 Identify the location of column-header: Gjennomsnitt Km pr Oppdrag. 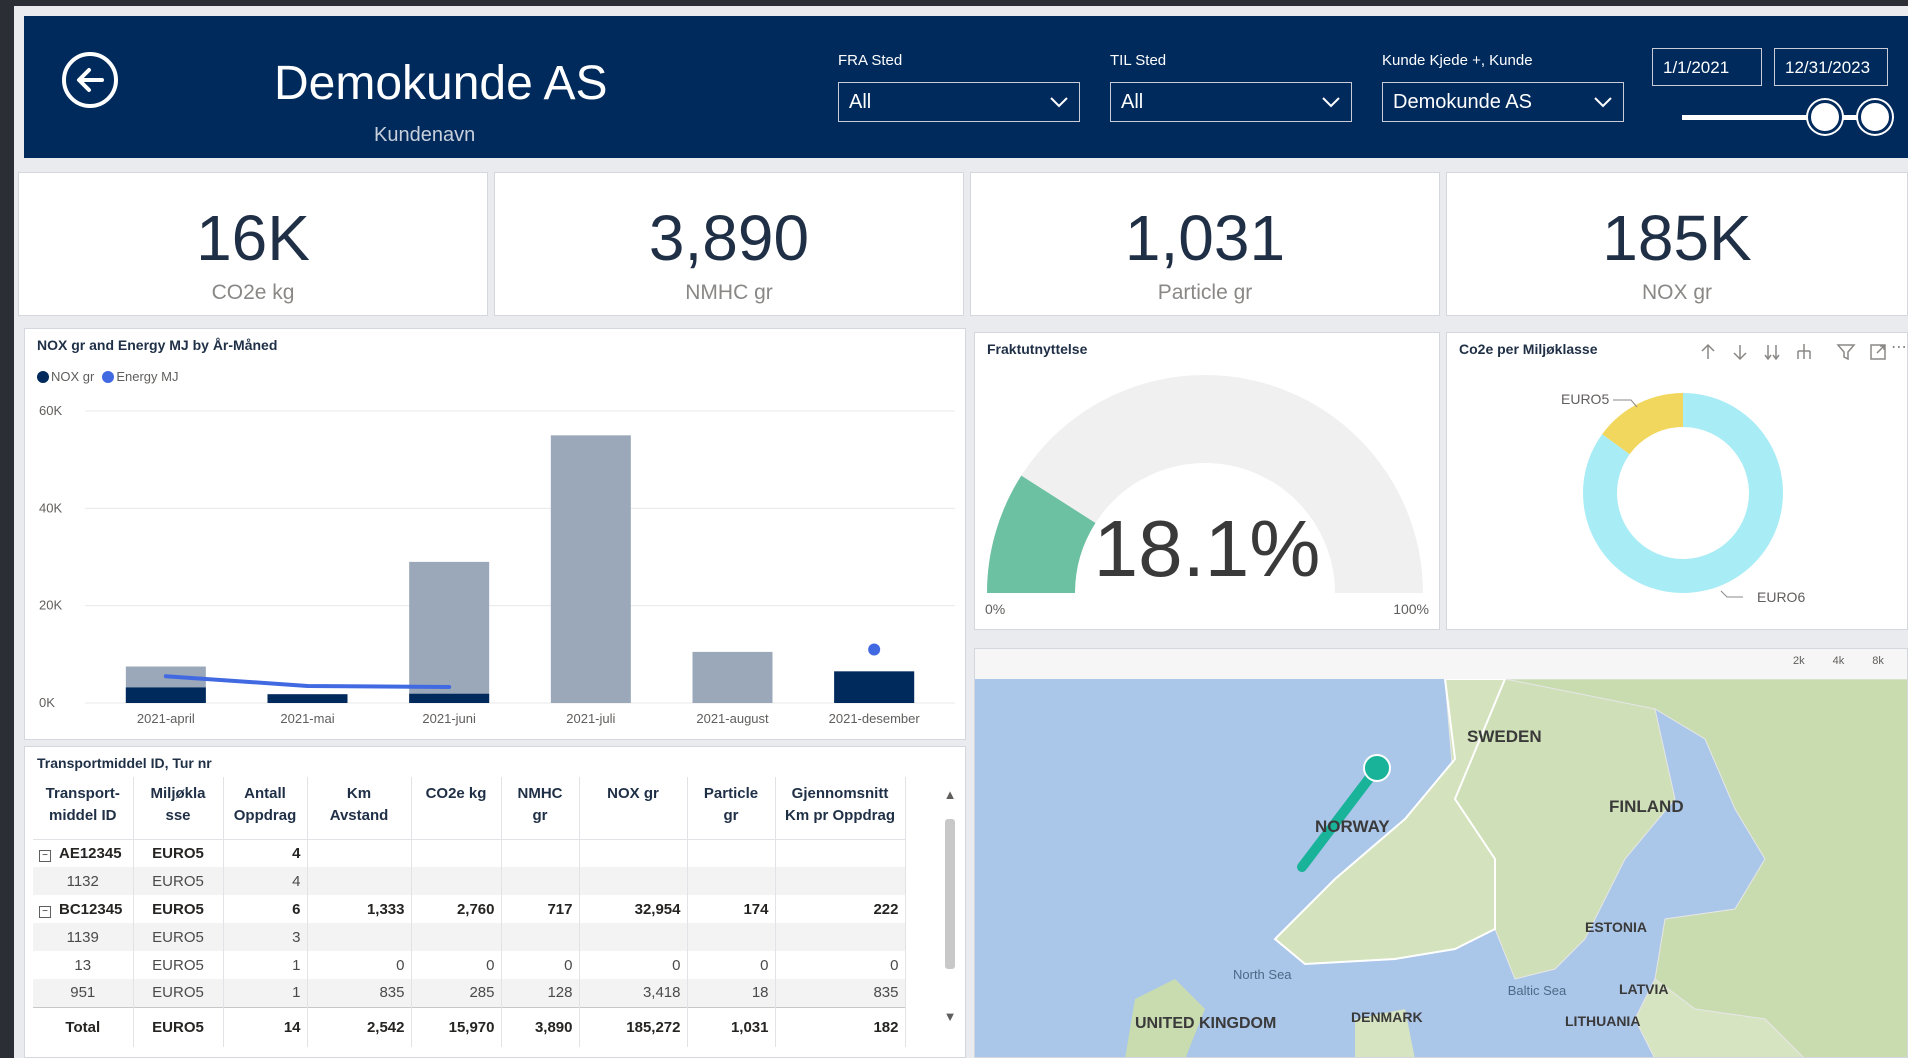
(840, 808).